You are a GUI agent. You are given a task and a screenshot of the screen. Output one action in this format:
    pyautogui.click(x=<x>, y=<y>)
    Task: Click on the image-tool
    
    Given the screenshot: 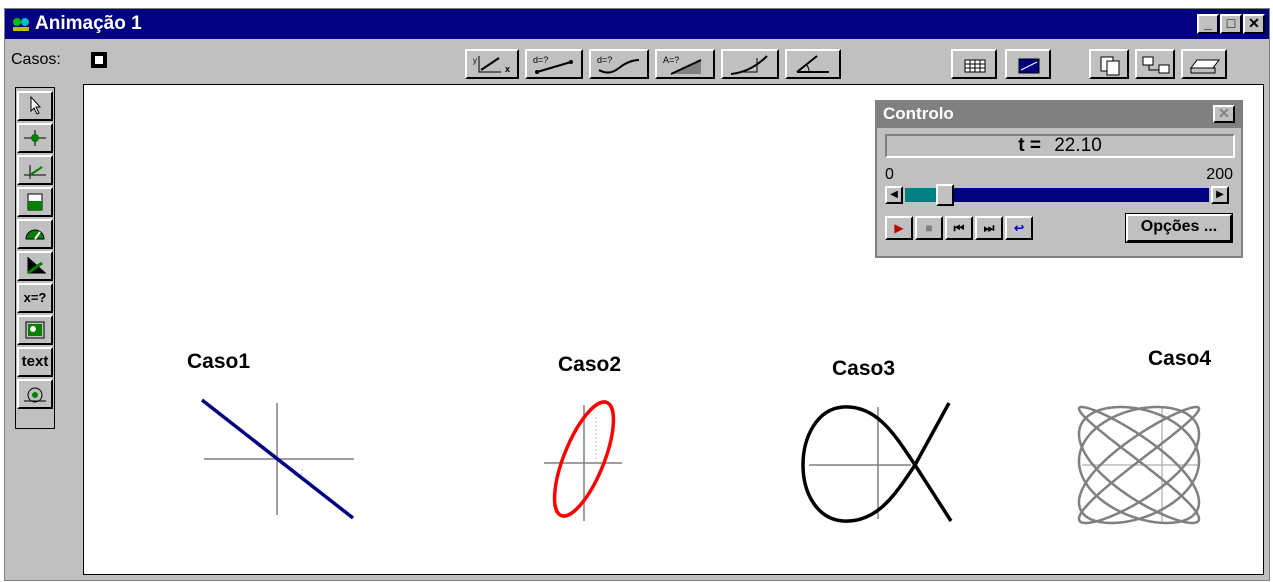 What is the action you would take?
    pyautogui.click(x=35, y=330)
    